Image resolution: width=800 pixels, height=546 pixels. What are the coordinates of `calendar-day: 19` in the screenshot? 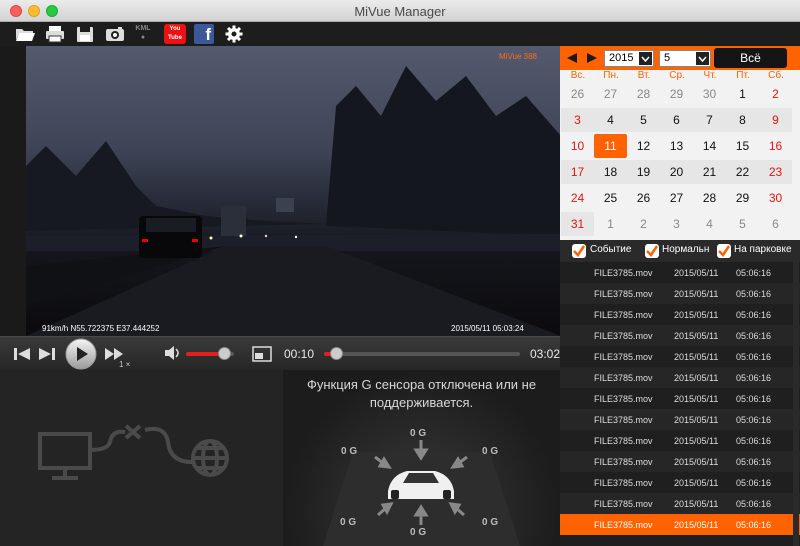 It's located at (643, 172).